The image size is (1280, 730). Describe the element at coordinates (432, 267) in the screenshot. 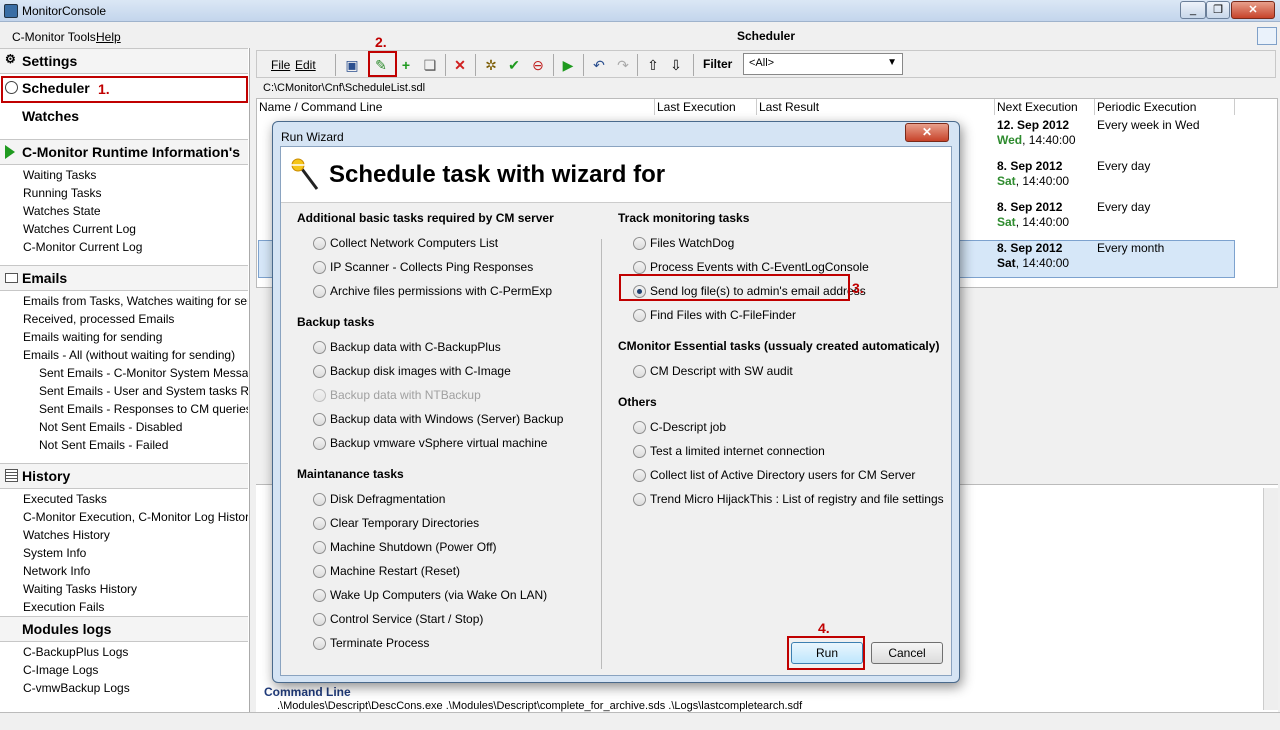

I see `option-label: IP Scanner - Collects Ping Responses` at that location.